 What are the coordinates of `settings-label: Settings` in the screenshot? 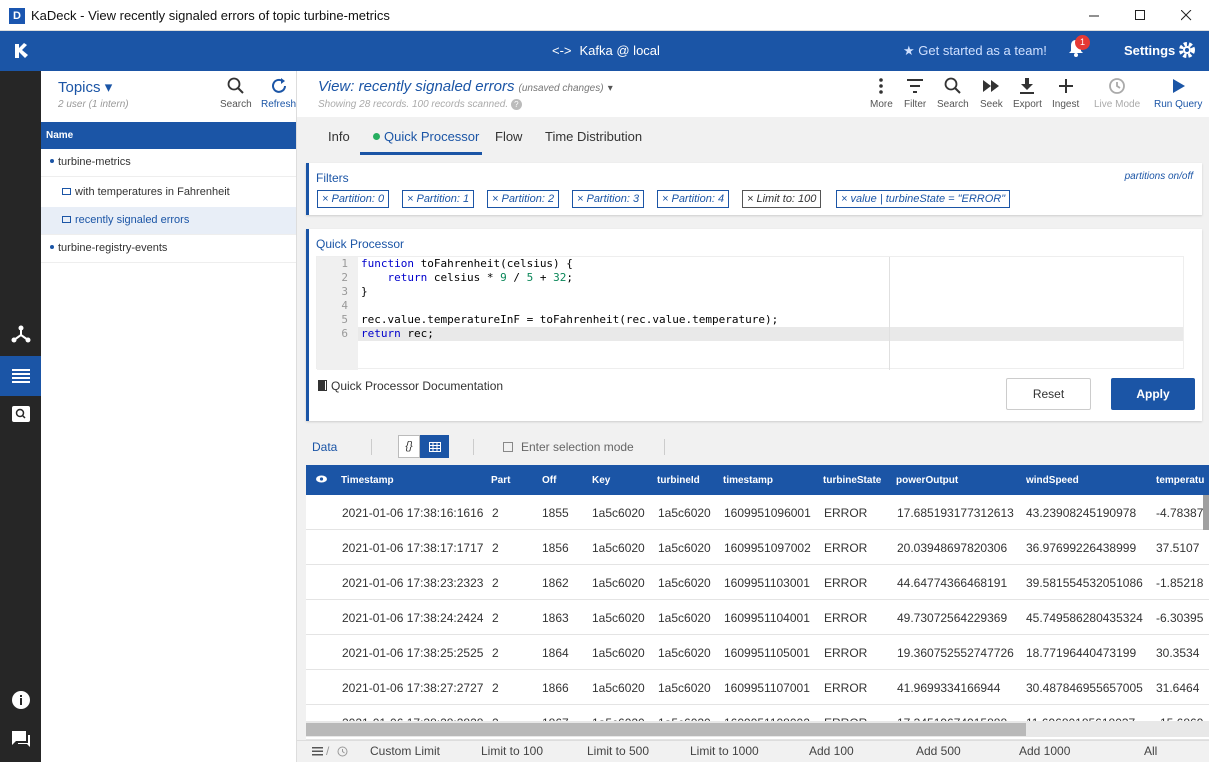 It's located at (1149, 50).